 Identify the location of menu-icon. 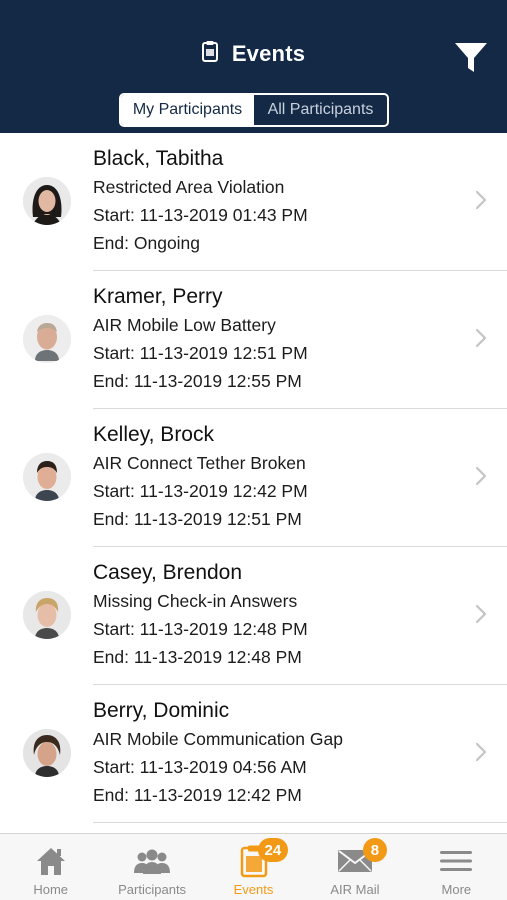
(456, 861).